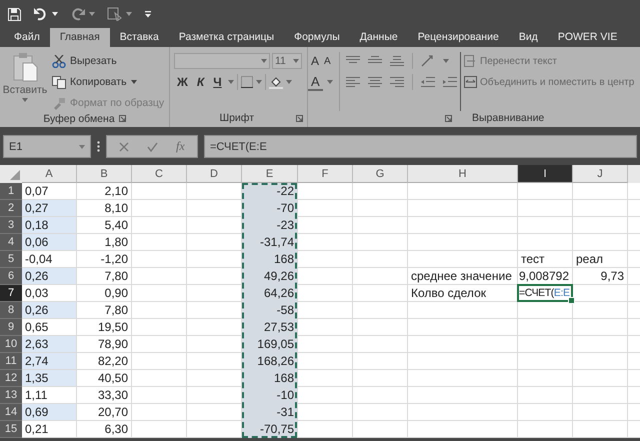 The image size is (640, 441). I want to click on table-cell-text: 64,26, so click(278, 293).